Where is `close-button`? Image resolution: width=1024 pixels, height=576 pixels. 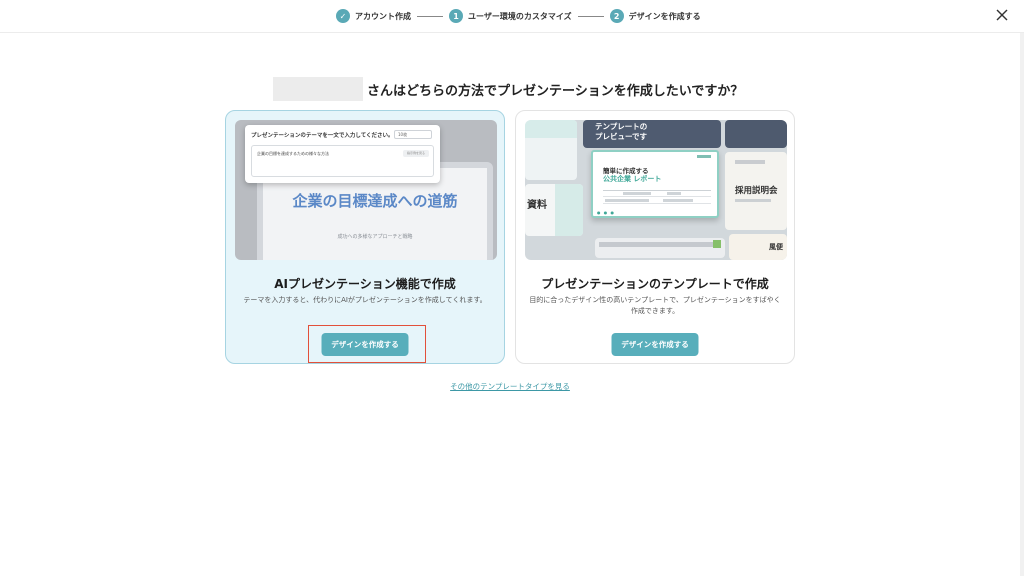
close-button is located at coordinates (1002, 15).